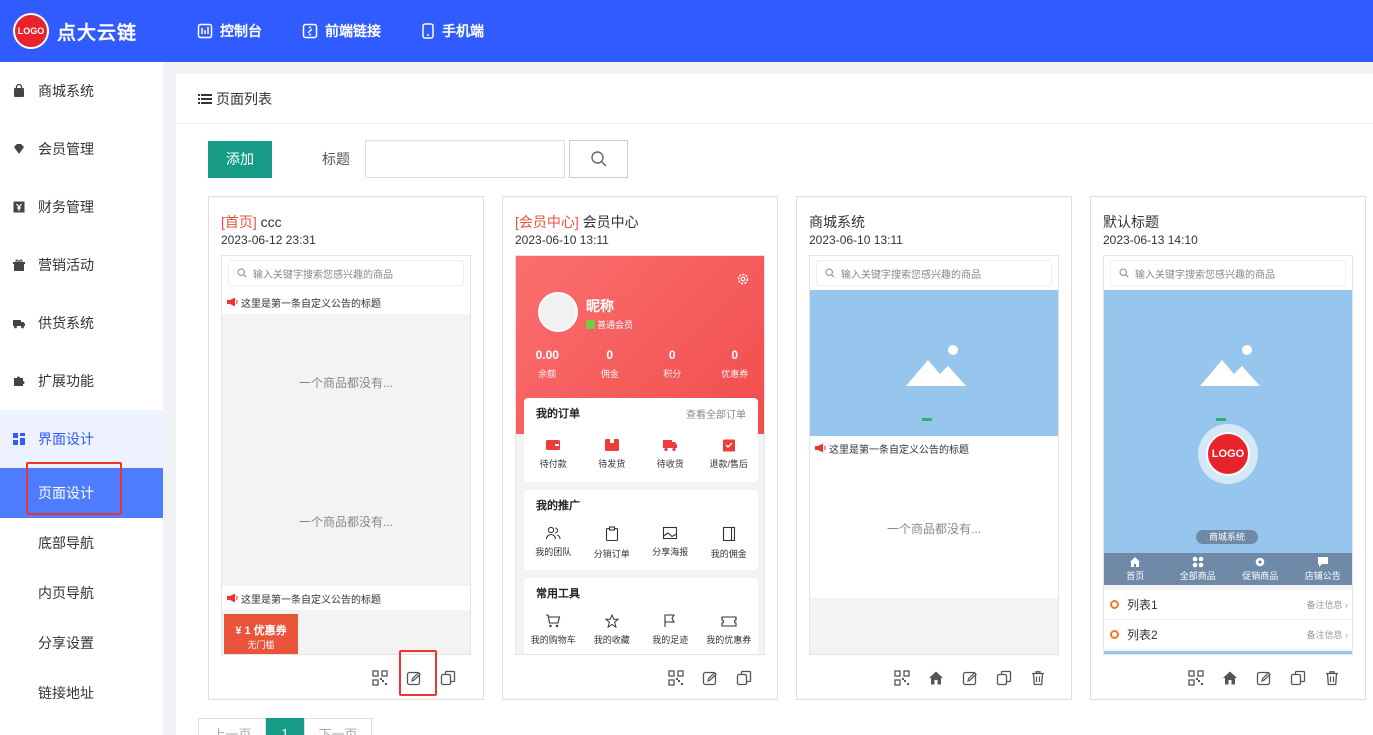 The image size is (1373, 735). Describe the element at coordinates (729, 630) in the screenshot. I see `tool-coupons: 我的优惠券` at that location.